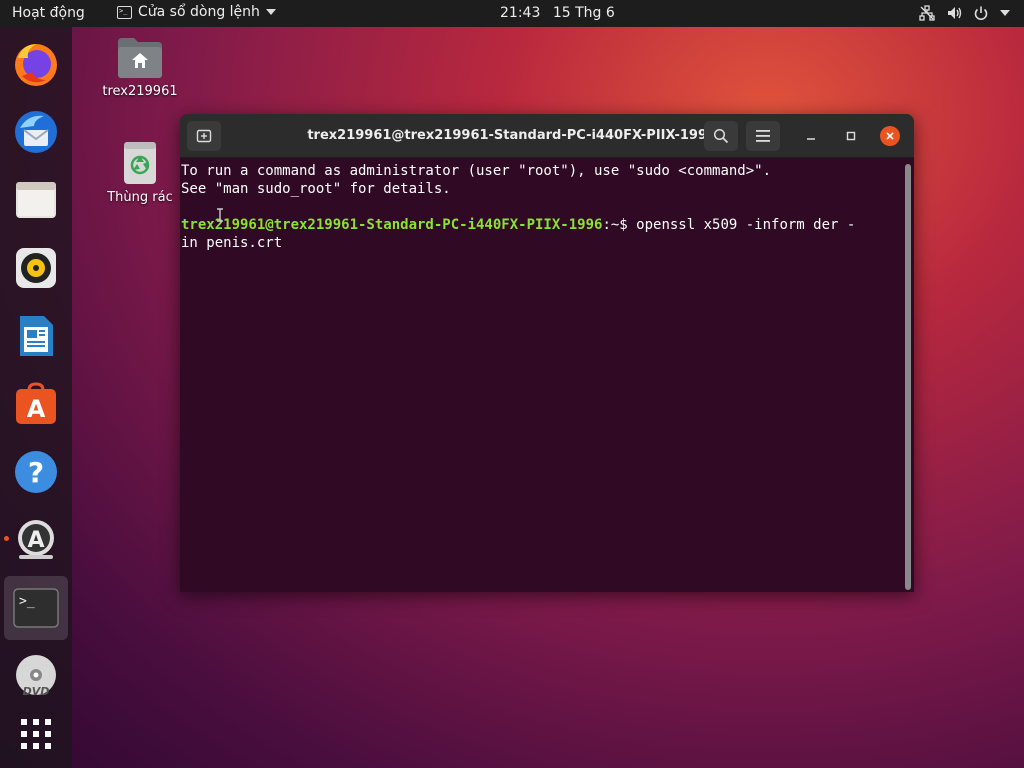 This screenshot has width=1024, height=768. I want to click on close-button, so click(890, 136).